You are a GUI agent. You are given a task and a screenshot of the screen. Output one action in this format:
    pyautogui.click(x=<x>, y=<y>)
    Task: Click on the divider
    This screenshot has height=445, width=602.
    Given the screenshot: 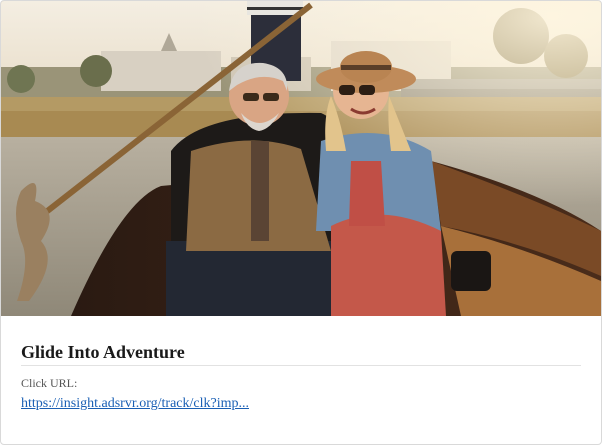 What is the action you would take?
    pyautogui.click(x=301, y=365)
    